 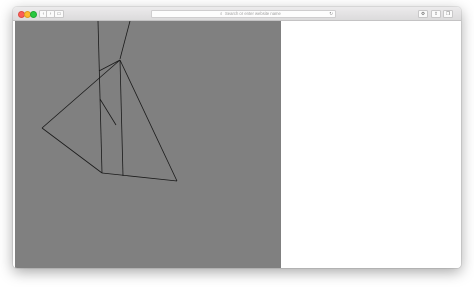 What do you see at coordinates (331, 14) in the screenshot?
I see `reload-icon: ↻` at bounding box center [331, 14].